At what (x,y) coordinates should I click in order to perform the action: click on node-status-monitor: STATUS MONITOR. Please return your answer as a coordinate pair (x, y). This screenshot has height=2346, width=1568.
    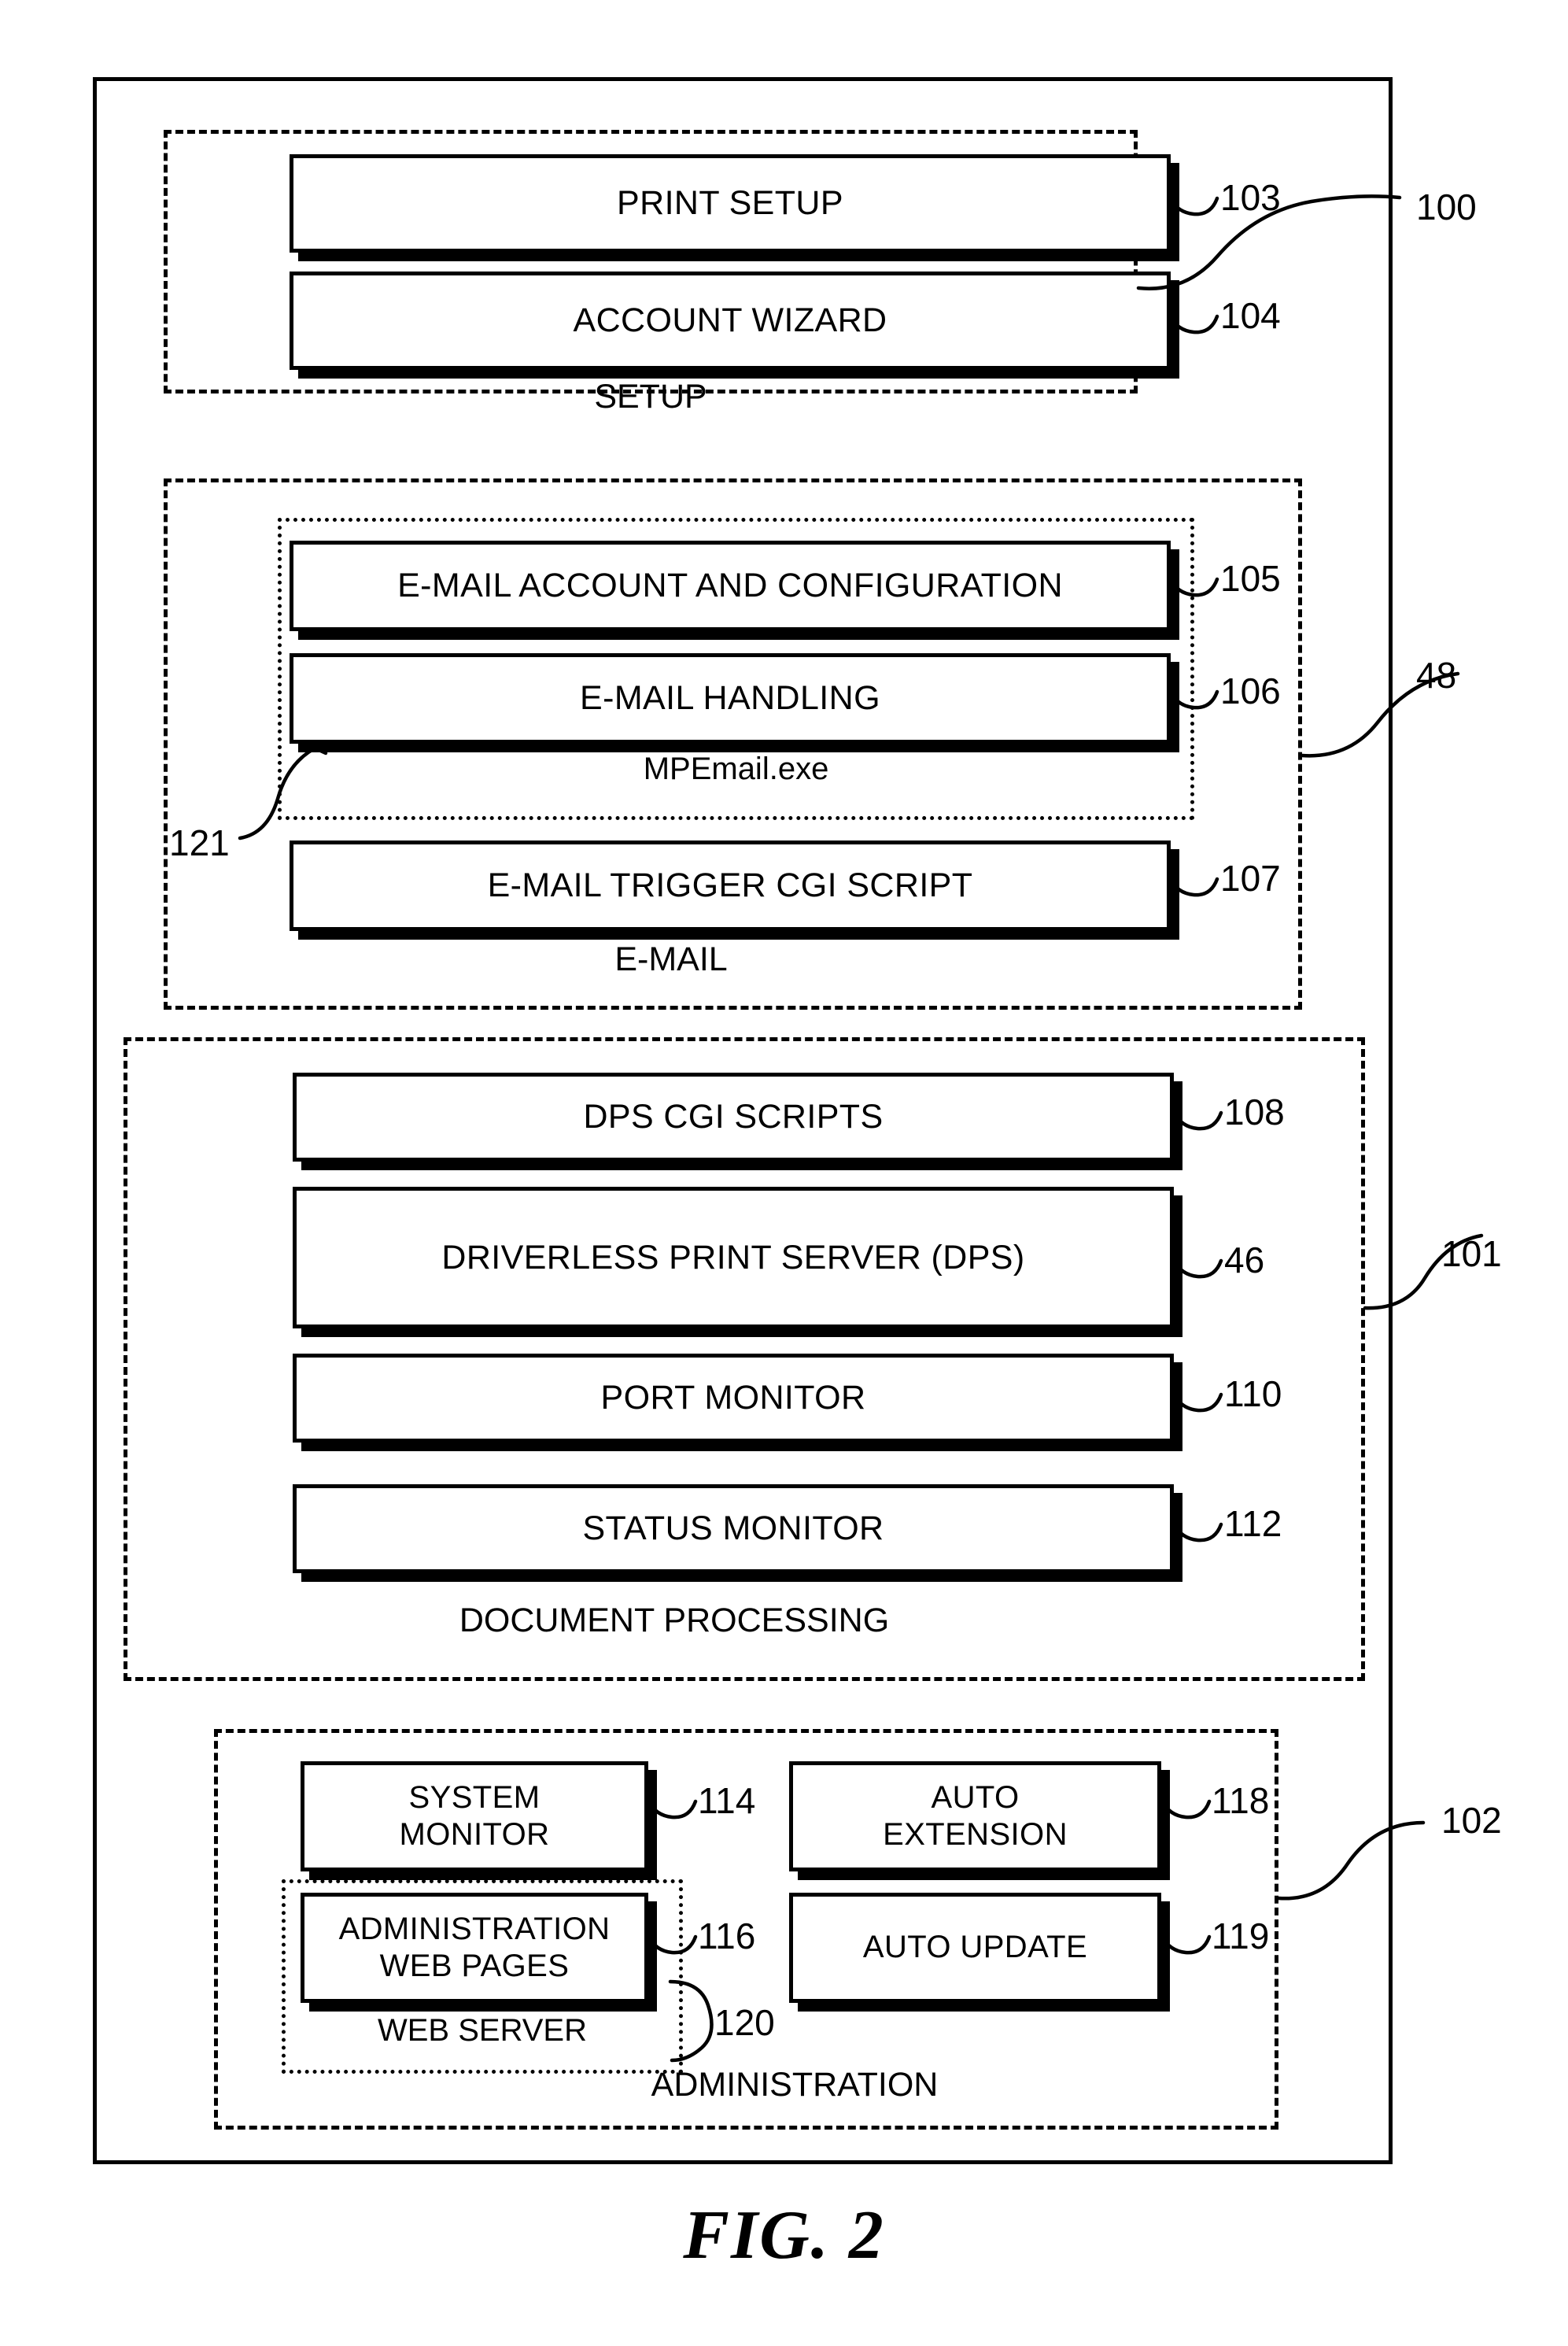
    Looking at the image, I should click on (733, 1528).